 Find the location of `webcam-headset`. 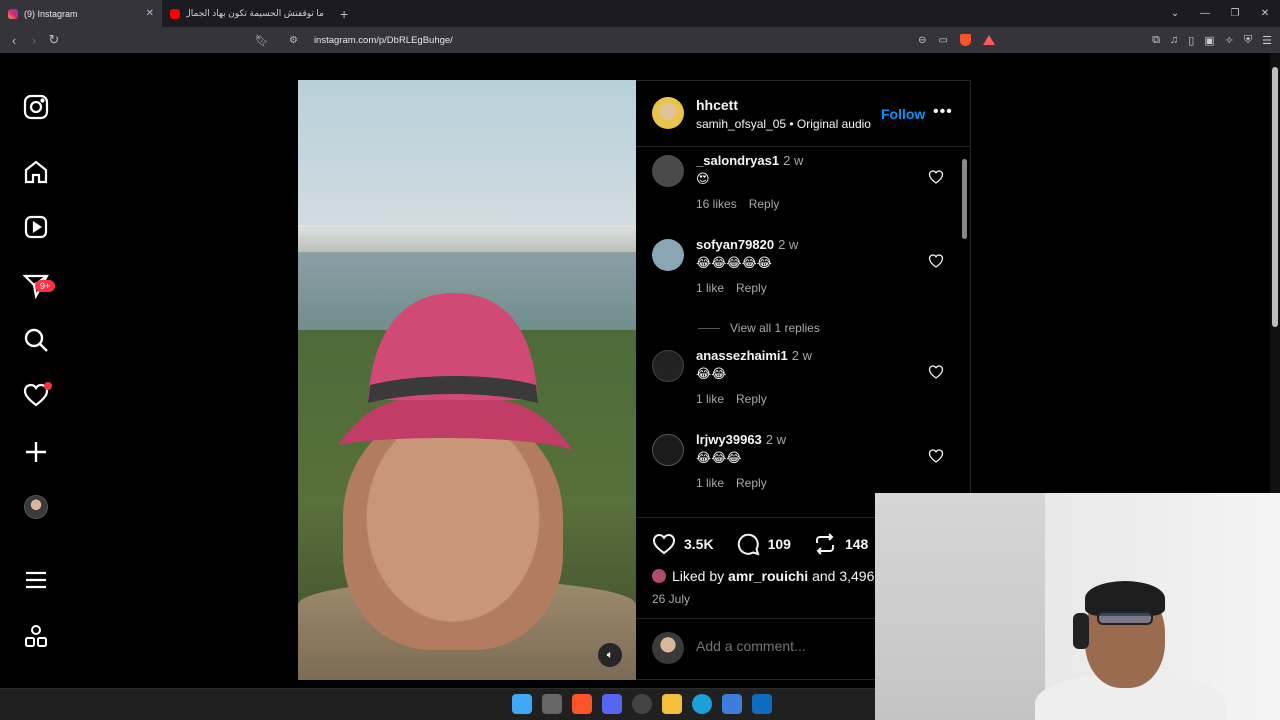

webcam-headset is located at coordinates (1081, 631).